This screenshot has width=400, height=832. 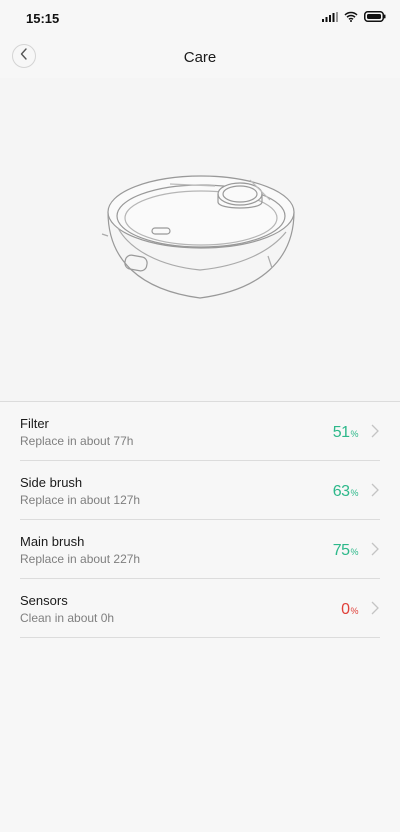 What do you see at coordinates (330, 18) in the screenshot?
I see `signal-icon` at bounding box center [330, 18].